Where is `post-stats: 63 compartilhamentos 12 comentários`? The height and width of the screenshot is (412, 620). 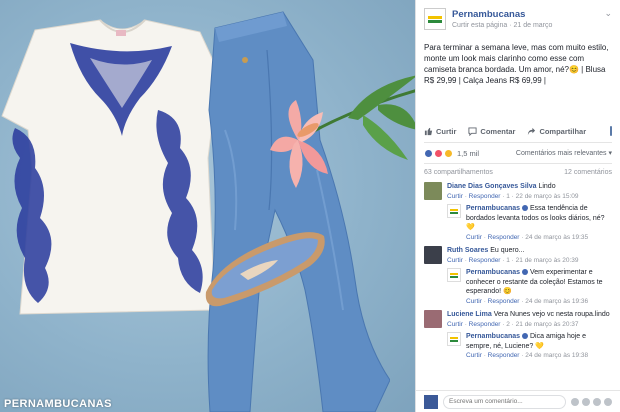
post-stats: 63 compartilhamentos 12 comentários is located at coordinates (518, 172).